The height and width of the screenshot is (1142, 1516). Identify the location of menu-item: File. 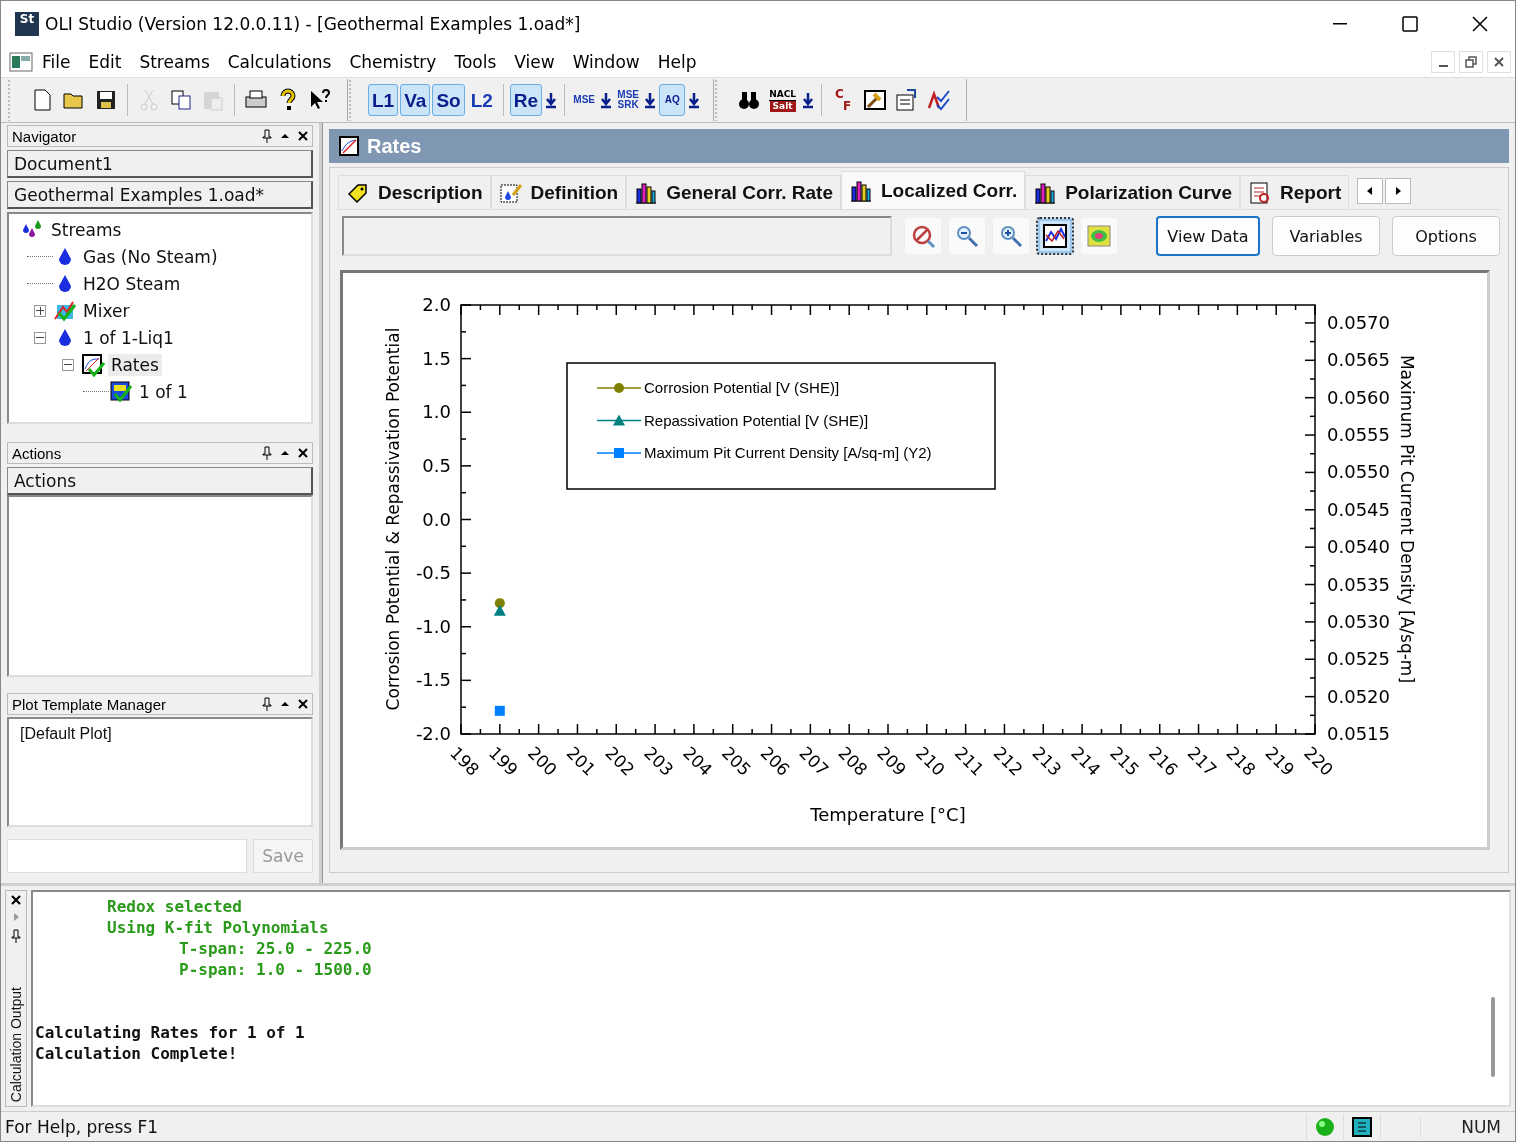
(56, 62).